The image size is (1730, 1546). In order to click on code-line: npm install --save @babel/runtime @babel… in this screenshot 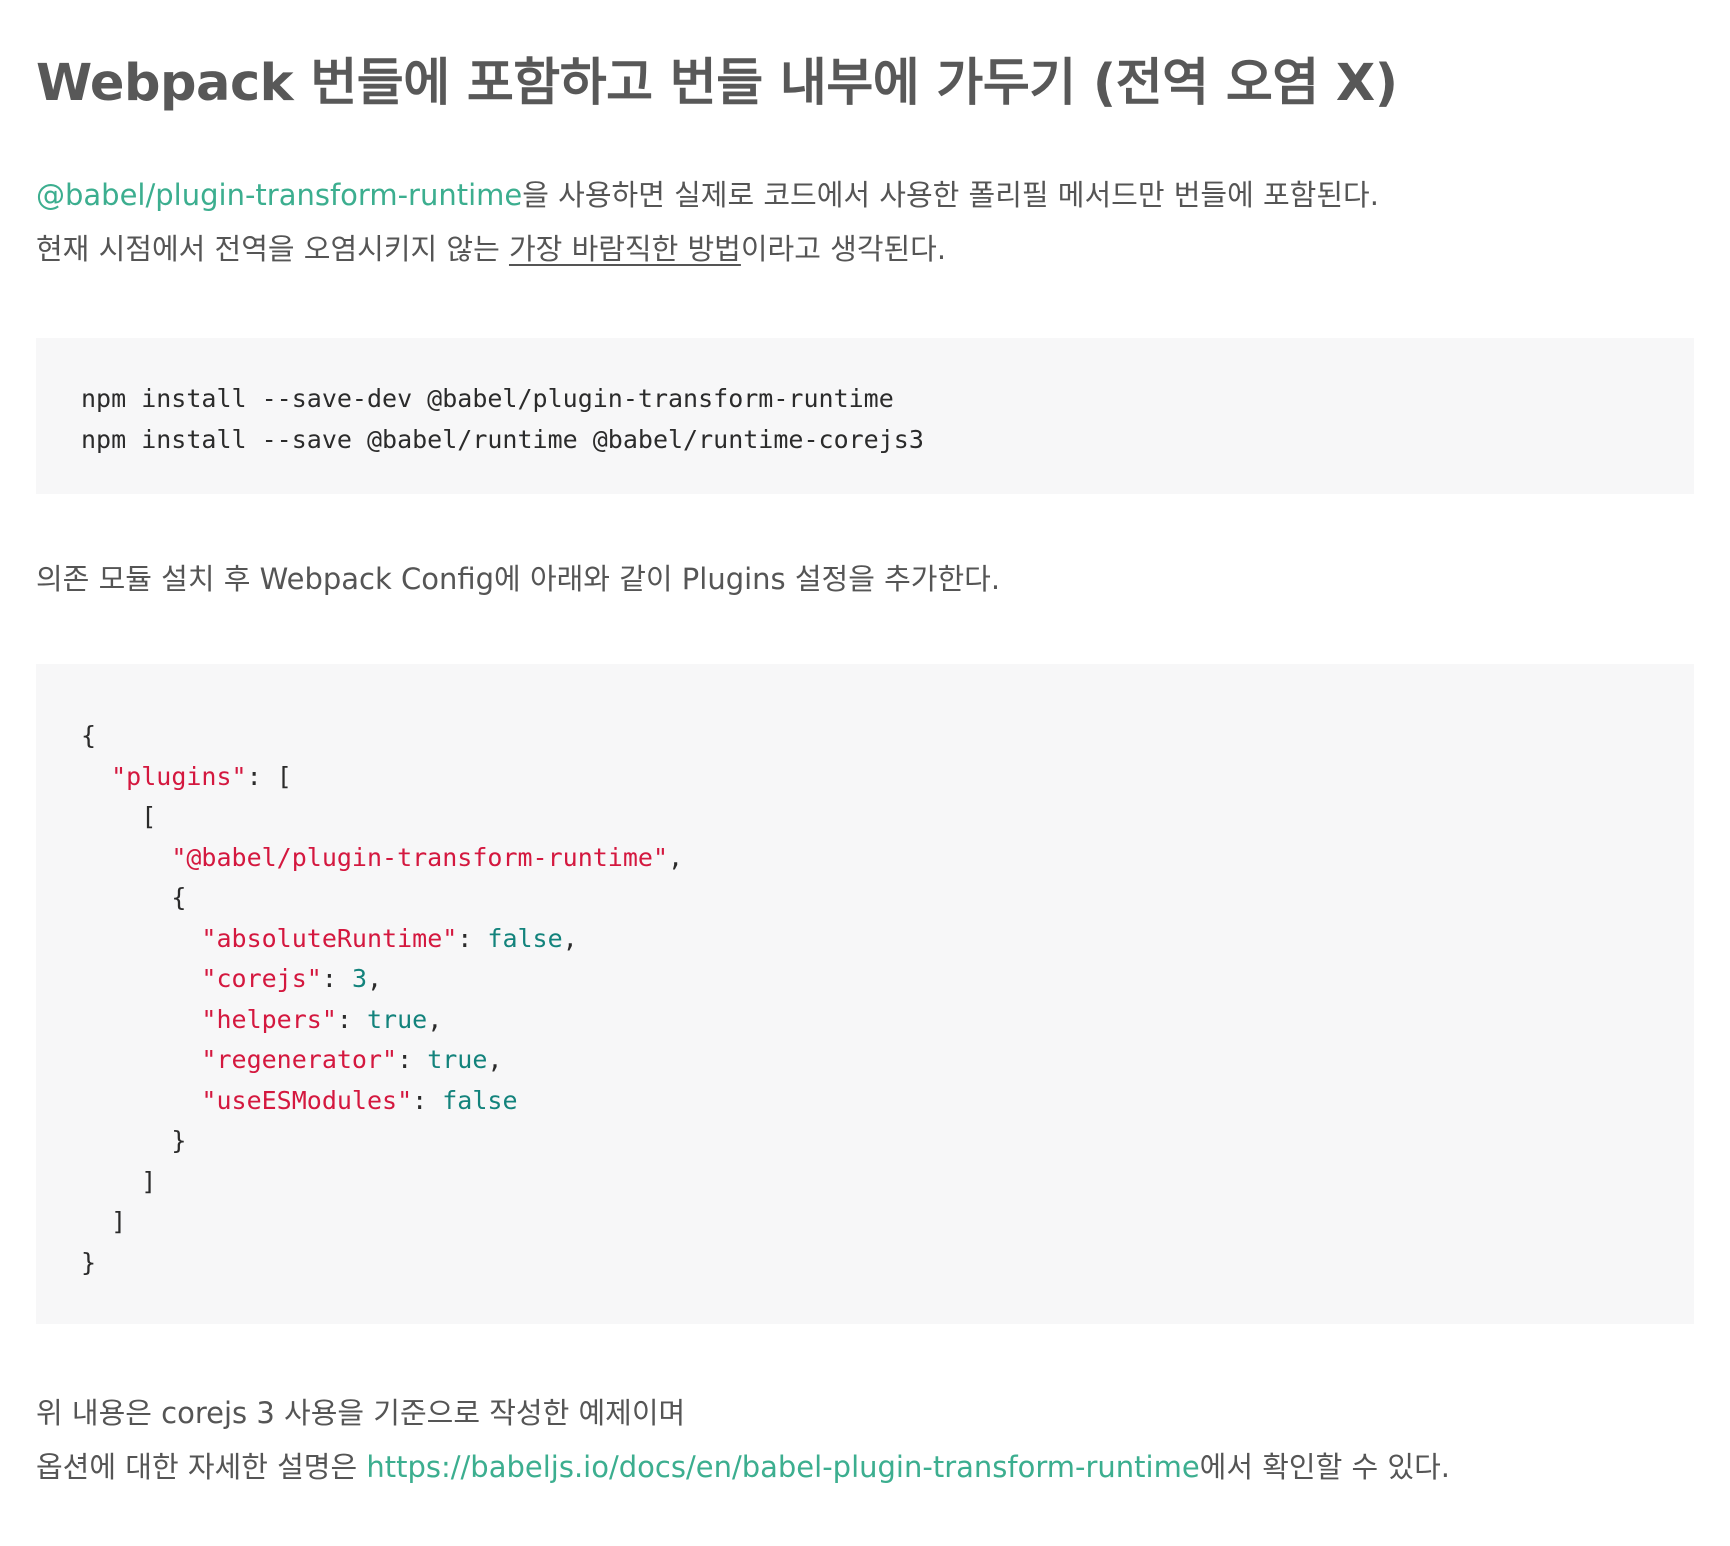, I will do `click(502, 439)`.